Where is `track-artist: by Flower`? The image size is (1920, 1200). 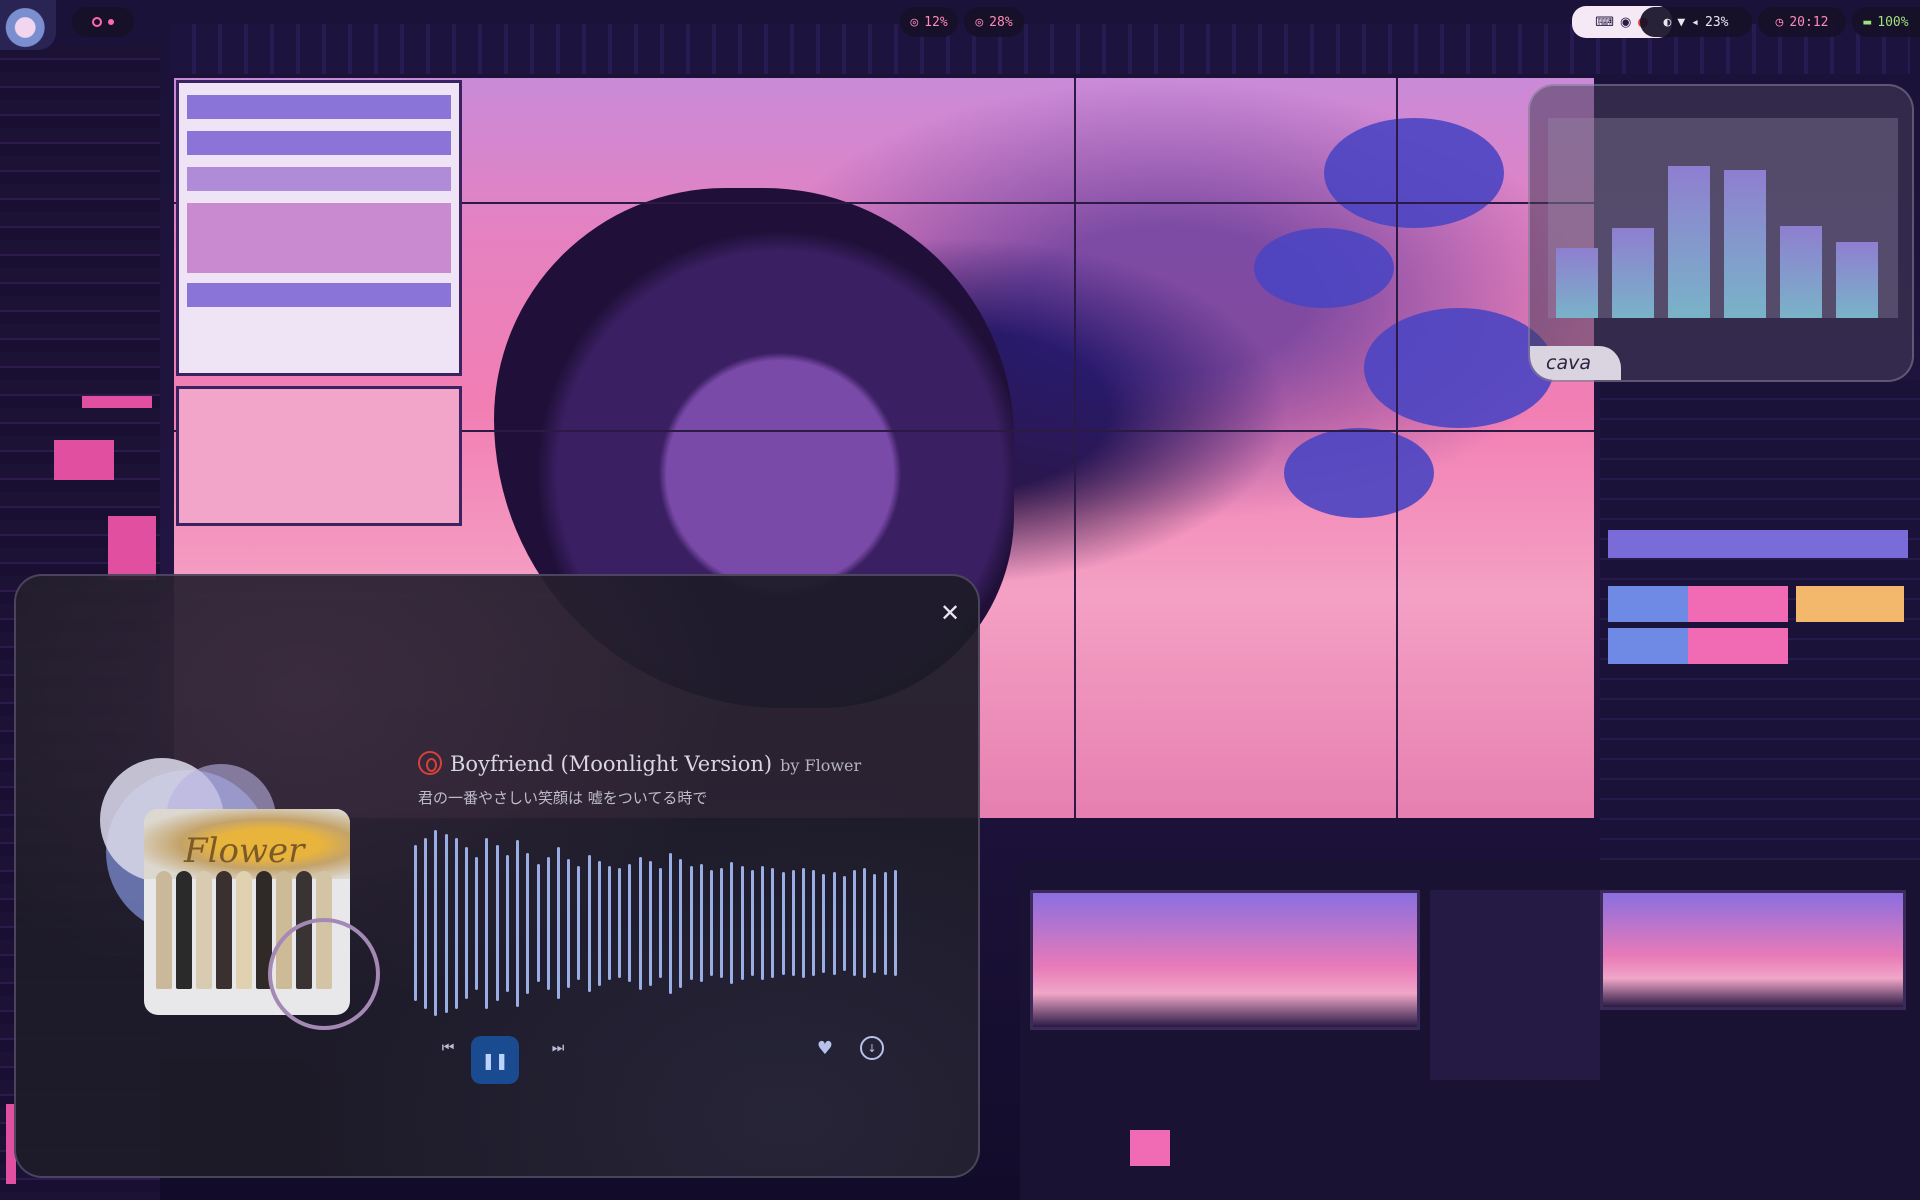
track-artist: by Flower is located at coordinates (821, 765).